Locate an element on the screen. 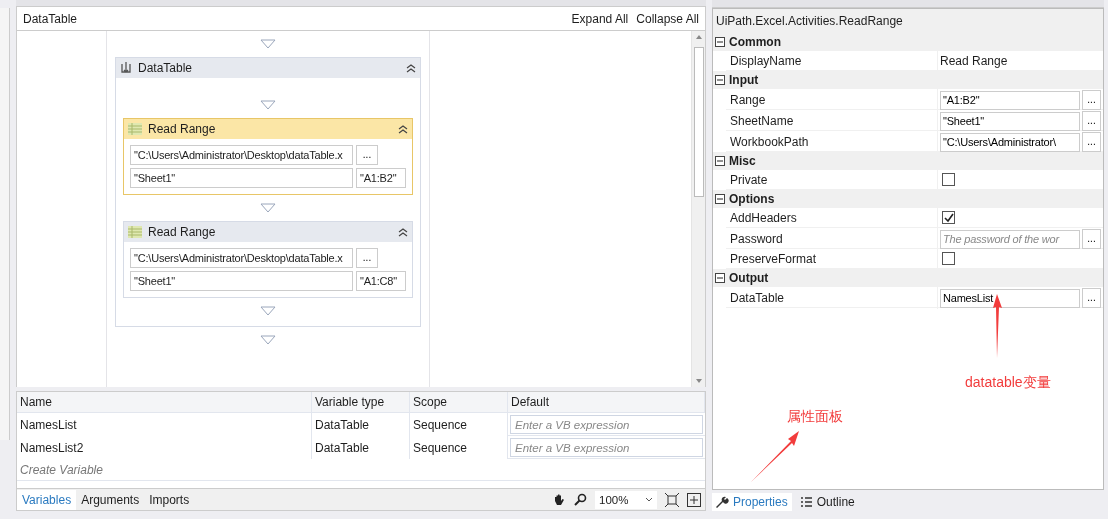 Image resolution: width=1108 pixels, height=519 pixels. table-cell: NamesList2 is located at coordinates (52, 447).